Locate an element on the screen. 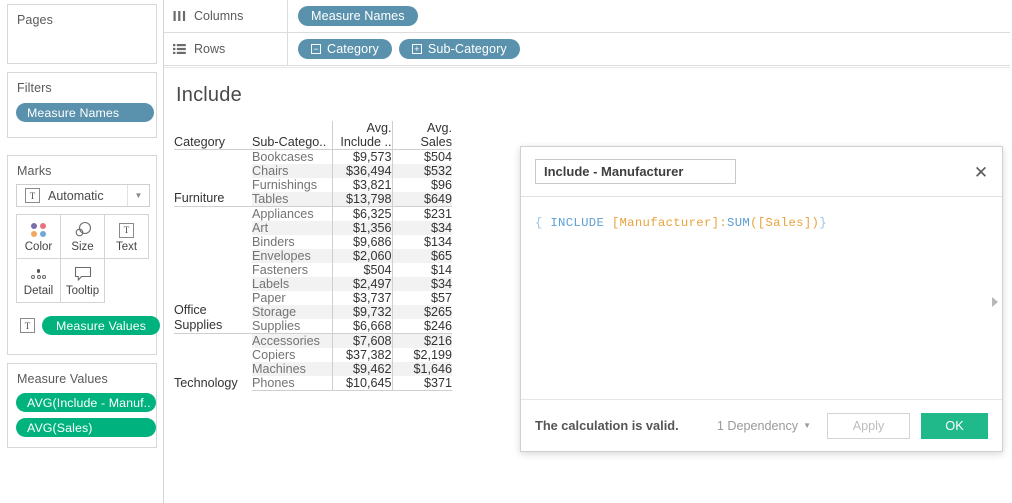  calc-dependency-dropdown: 1 Dependency ▼ is located at coordinates (764, 426).